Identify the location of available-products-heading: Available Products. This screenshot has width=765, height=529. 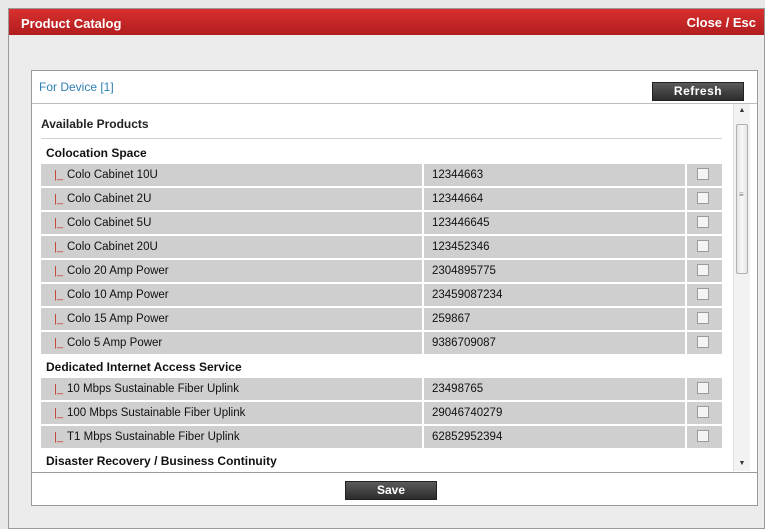
(95, 124).